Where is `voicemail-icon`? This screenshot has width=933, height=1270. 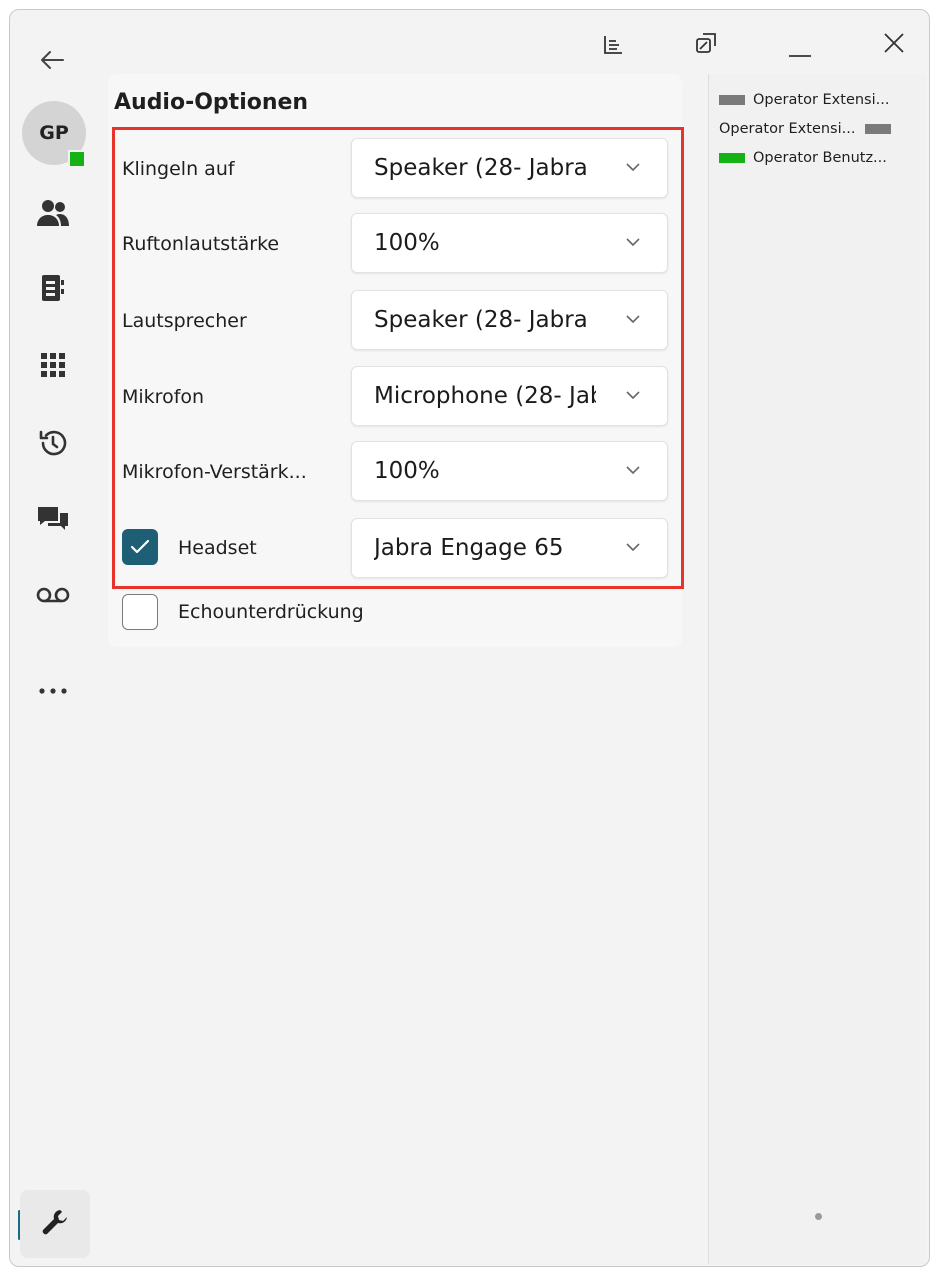 voicemail-icon is located at coordinates (53, 595).